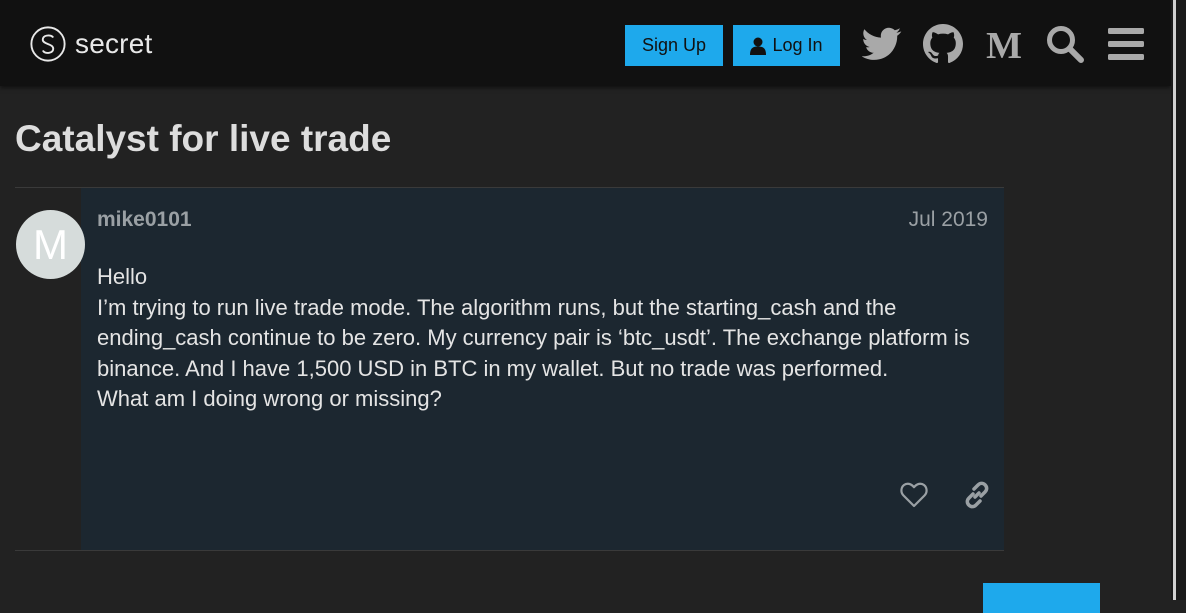 The height and width of the screenshot is (613, 1186). Describe the element at coordinates (144, 220) in the screenshot. I see `post-username: mike0101` at that location.